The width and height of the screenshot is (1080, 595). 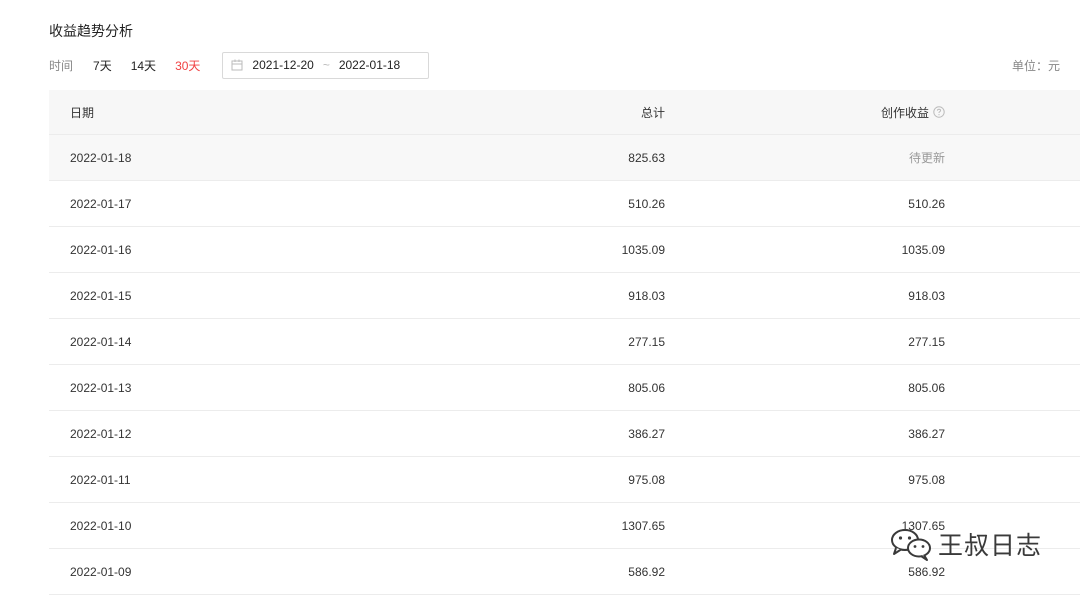 I want to click on cell-earnings: 277.15, so click(x=926, y=341).